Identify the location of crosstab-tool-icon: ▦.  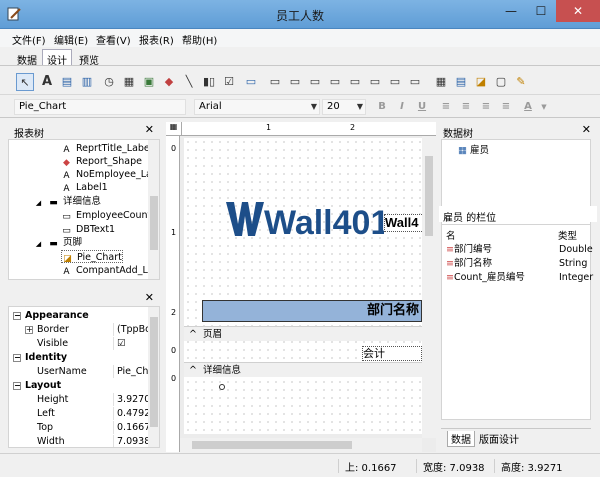
(441, 82).